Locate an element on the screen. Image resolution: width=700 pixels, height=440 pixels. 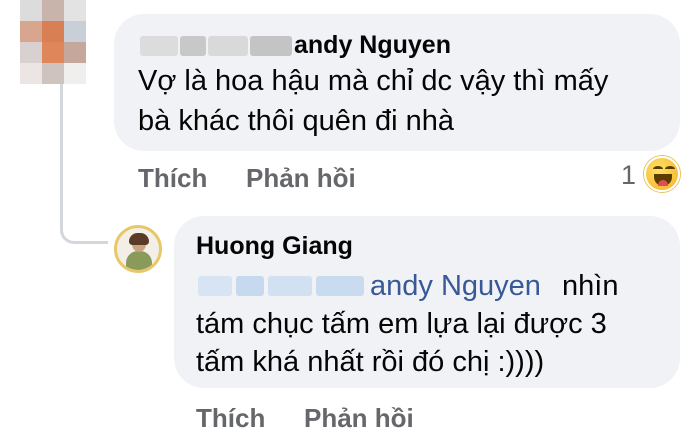
reply-text-line-3: tấm khá nhất rồi đó chị :)))) is located at coordinates (370, 362).